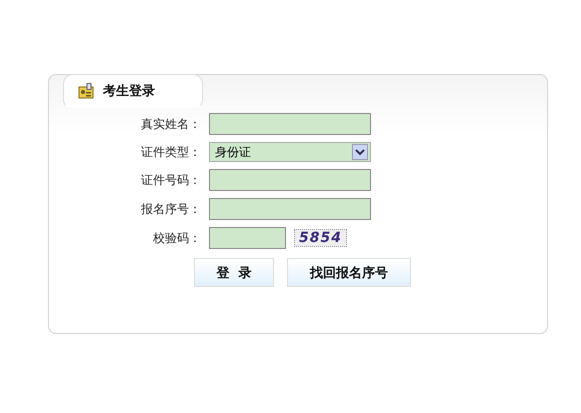 The height and width of the screenshot is (413, 581). What do you see at coordinates (290, 152) in the screenshot?
I see `dropdown: 身份证` at bounding box center [290, 152].